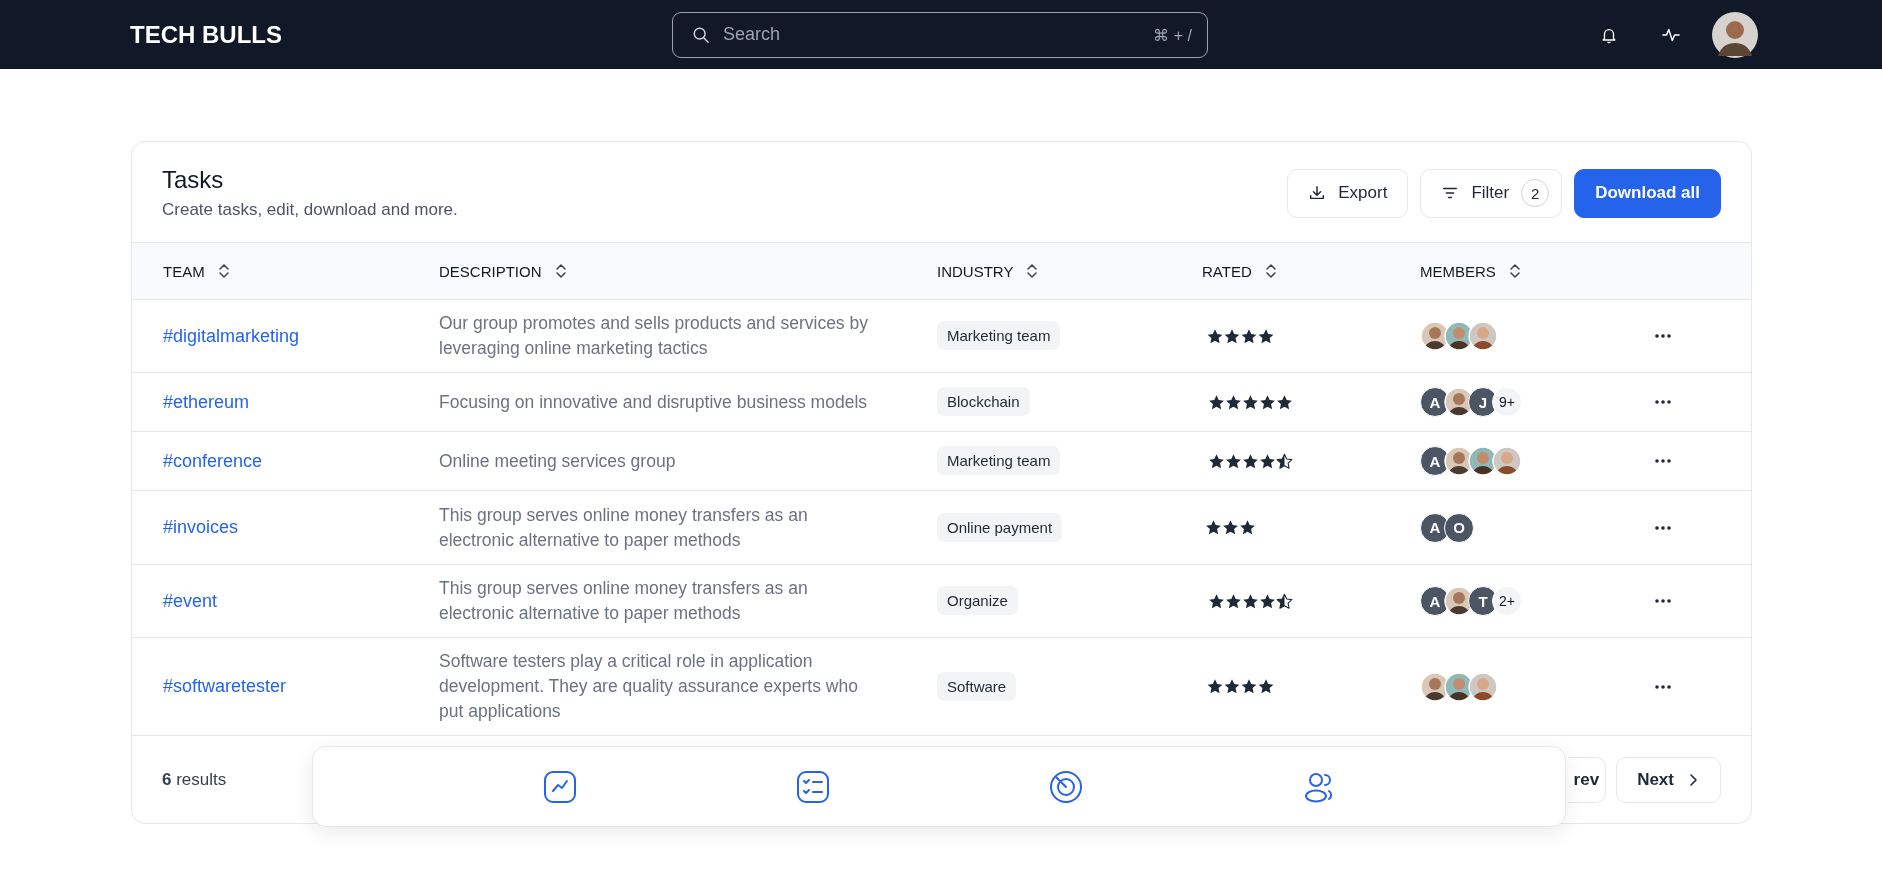 The image size is (1882, 870). What do you see at coordinates (1065, 786) in the screenshot?
I see `target-icon` at bounding box center [1065, 786].